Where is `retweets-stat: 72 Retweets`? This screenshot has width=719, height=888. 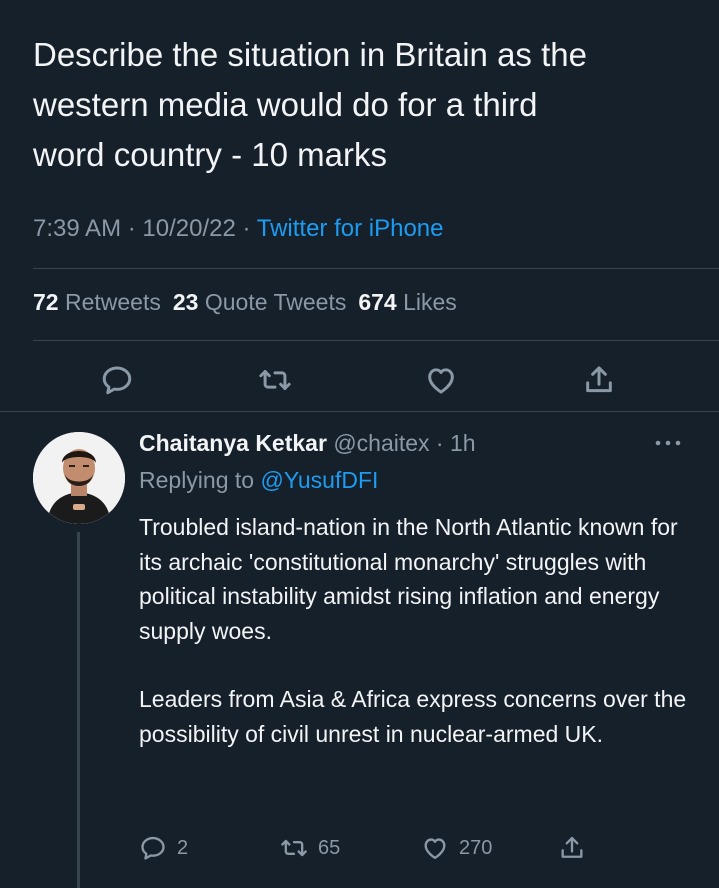
retweets-stat: 72 Retweets is located at coordinates (97, 302).